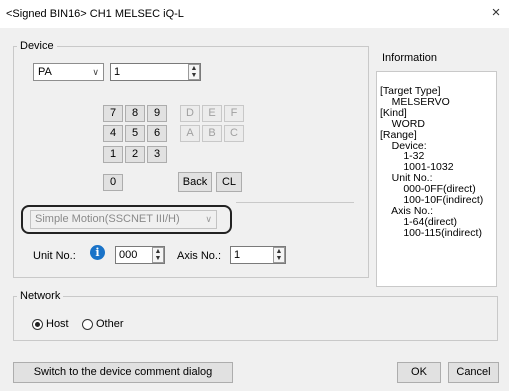 This screenshot has width=509, height=391. What do you see at coordinates (107, 219) in the screenshot?
I see `network-type-value: Simple Motion(SSCNET III/H)` at bounding box center [107, 219].